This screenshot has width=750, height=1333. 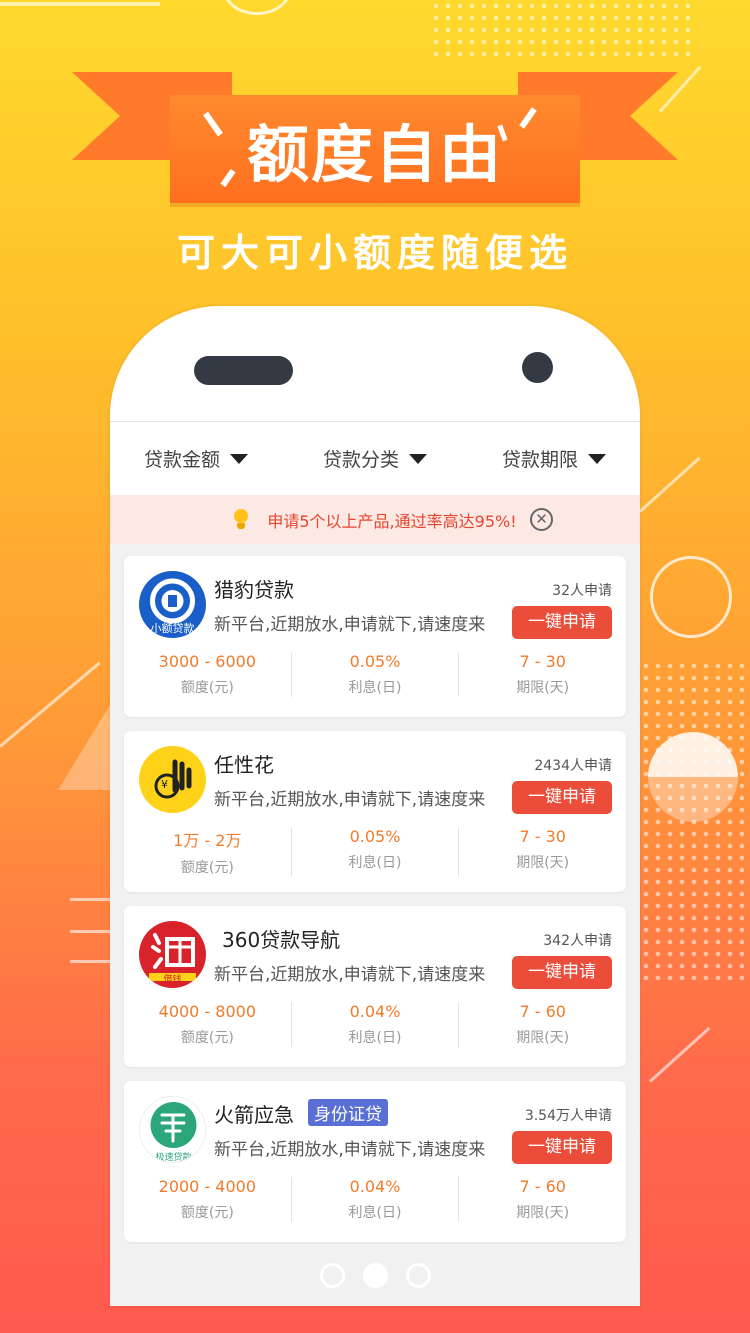 What do you see at coordinates (244, 765) in the screenshot?
I see `product-name: 任性花` at bounding box center [244, 765].